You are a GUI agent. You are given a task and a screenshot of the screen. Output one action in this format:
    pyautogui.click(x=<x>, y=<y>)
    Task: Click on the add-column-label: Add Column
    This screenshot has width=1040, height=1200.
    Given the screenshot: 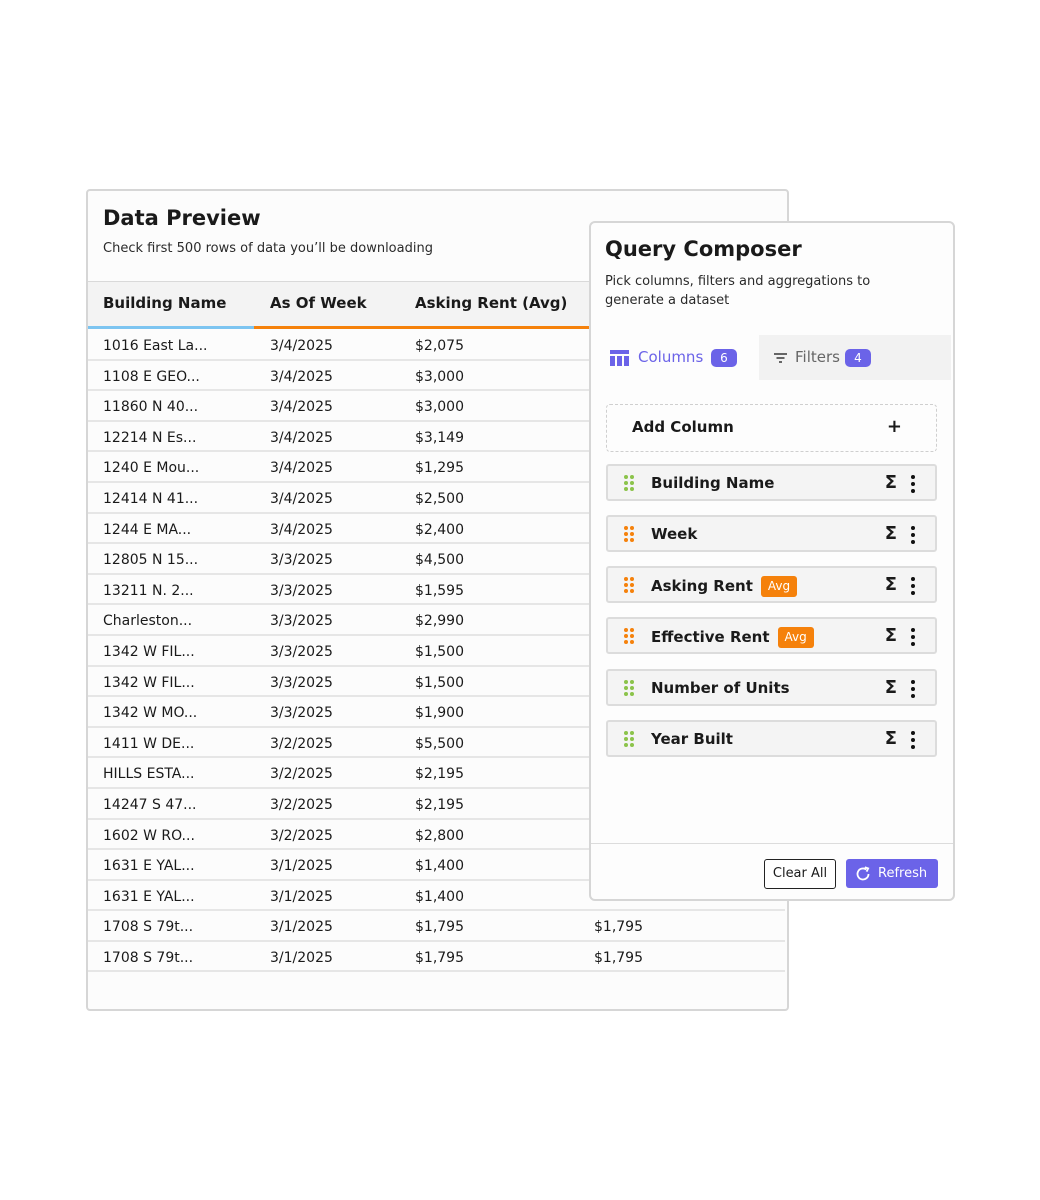 What is the action you would take?
    pyautogui.click(x=683, y=427)
    